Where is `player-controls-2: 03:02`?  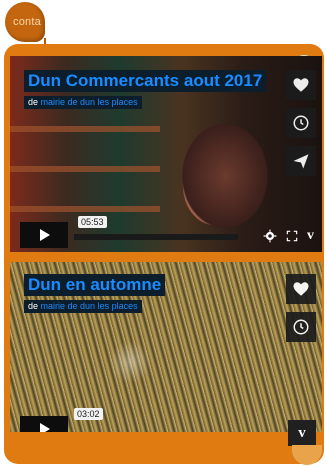 player-controls-2: 03:02 is located at coordinates (166, 415).